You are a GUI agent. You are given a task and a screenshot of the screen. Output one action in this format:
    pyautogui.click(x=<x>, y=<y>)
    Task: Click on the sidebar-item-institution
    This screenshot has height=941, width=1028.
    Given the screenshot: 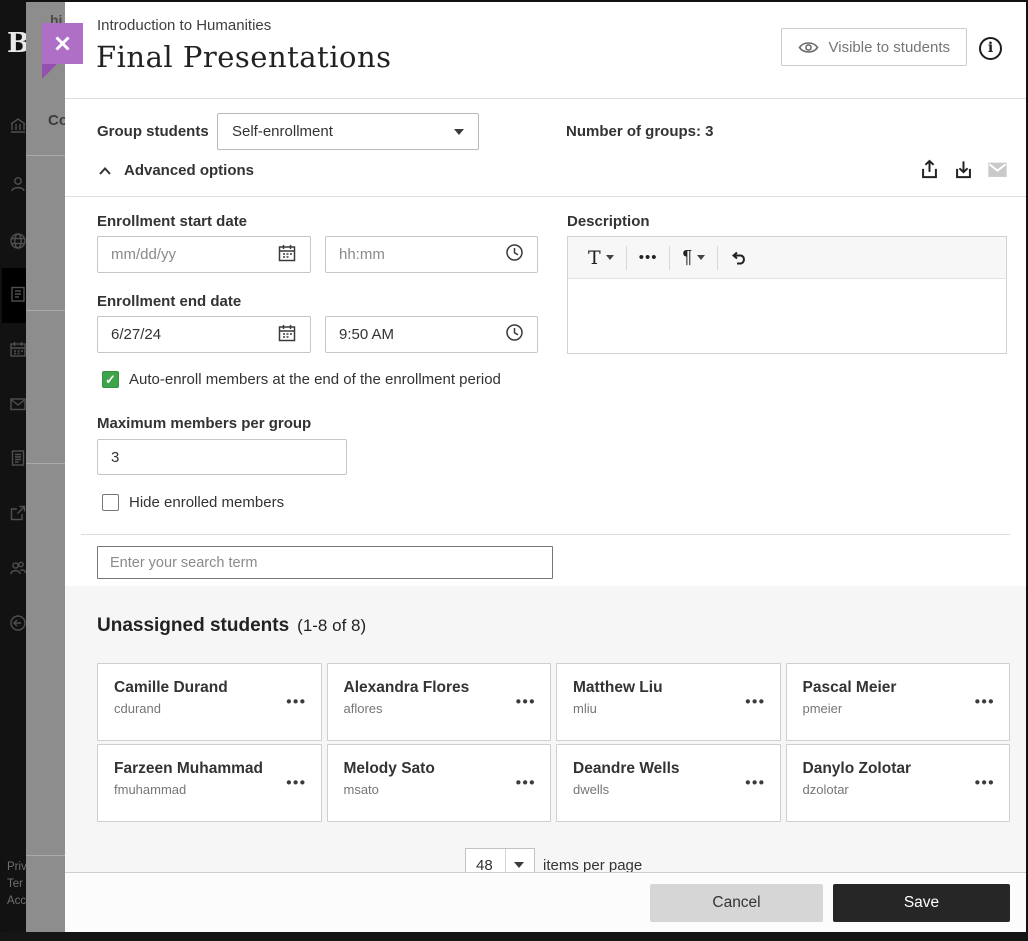 What is the action you would take?
    pyautogui.click(x=14, y=127)
    